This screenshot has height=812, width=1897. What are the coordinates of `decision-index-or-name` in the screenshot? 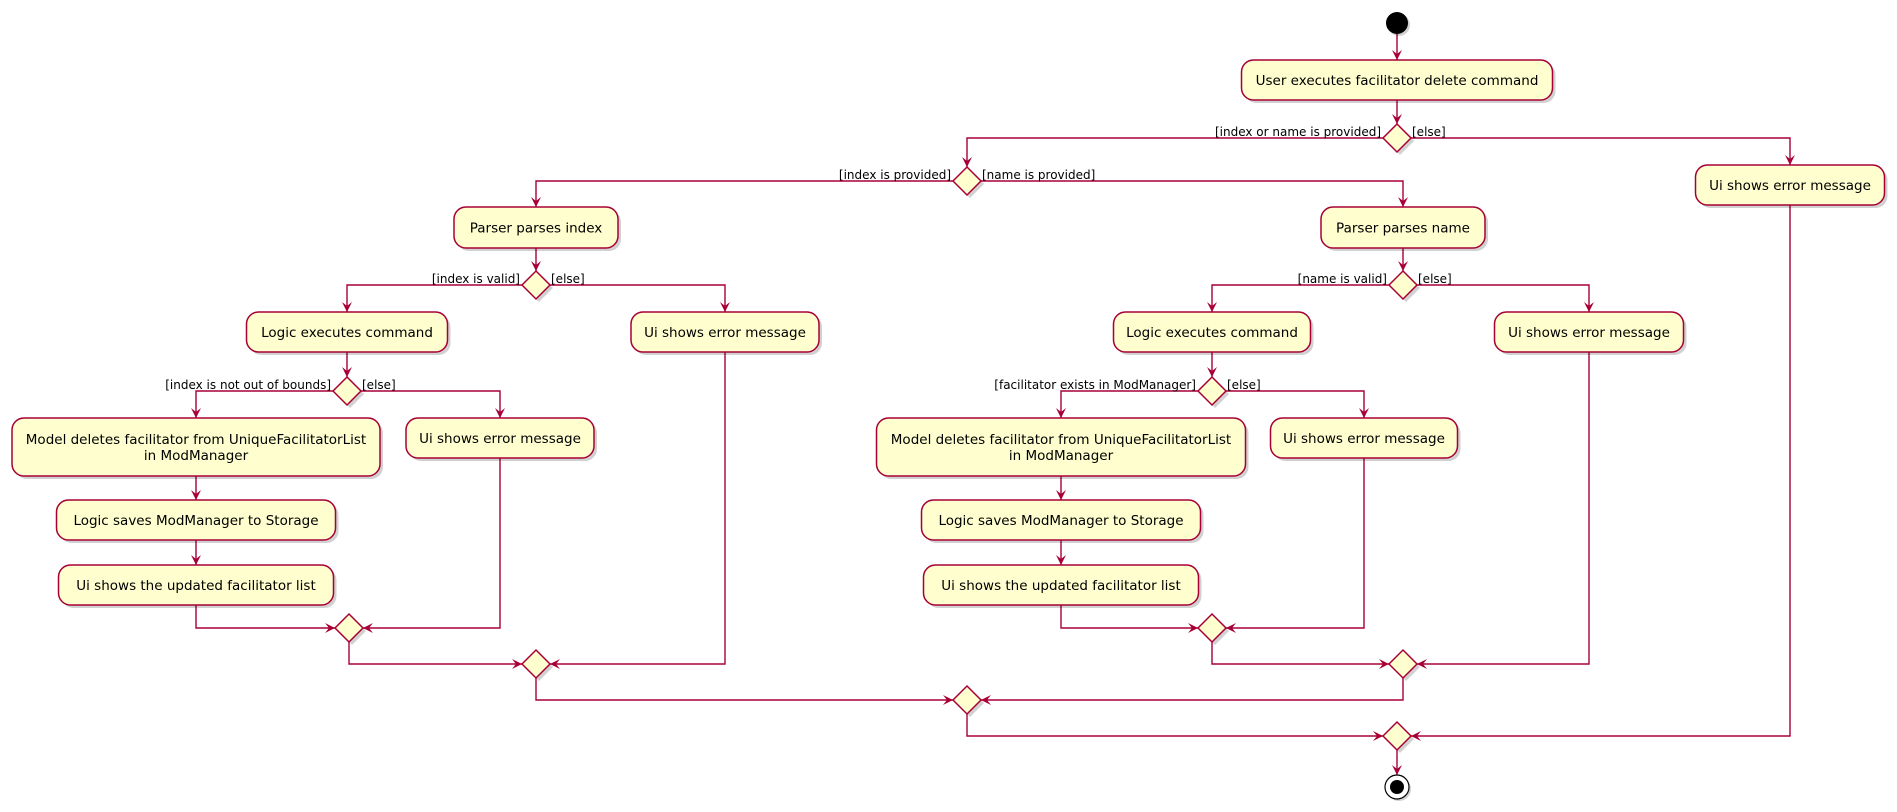 It's located at (967, 181).